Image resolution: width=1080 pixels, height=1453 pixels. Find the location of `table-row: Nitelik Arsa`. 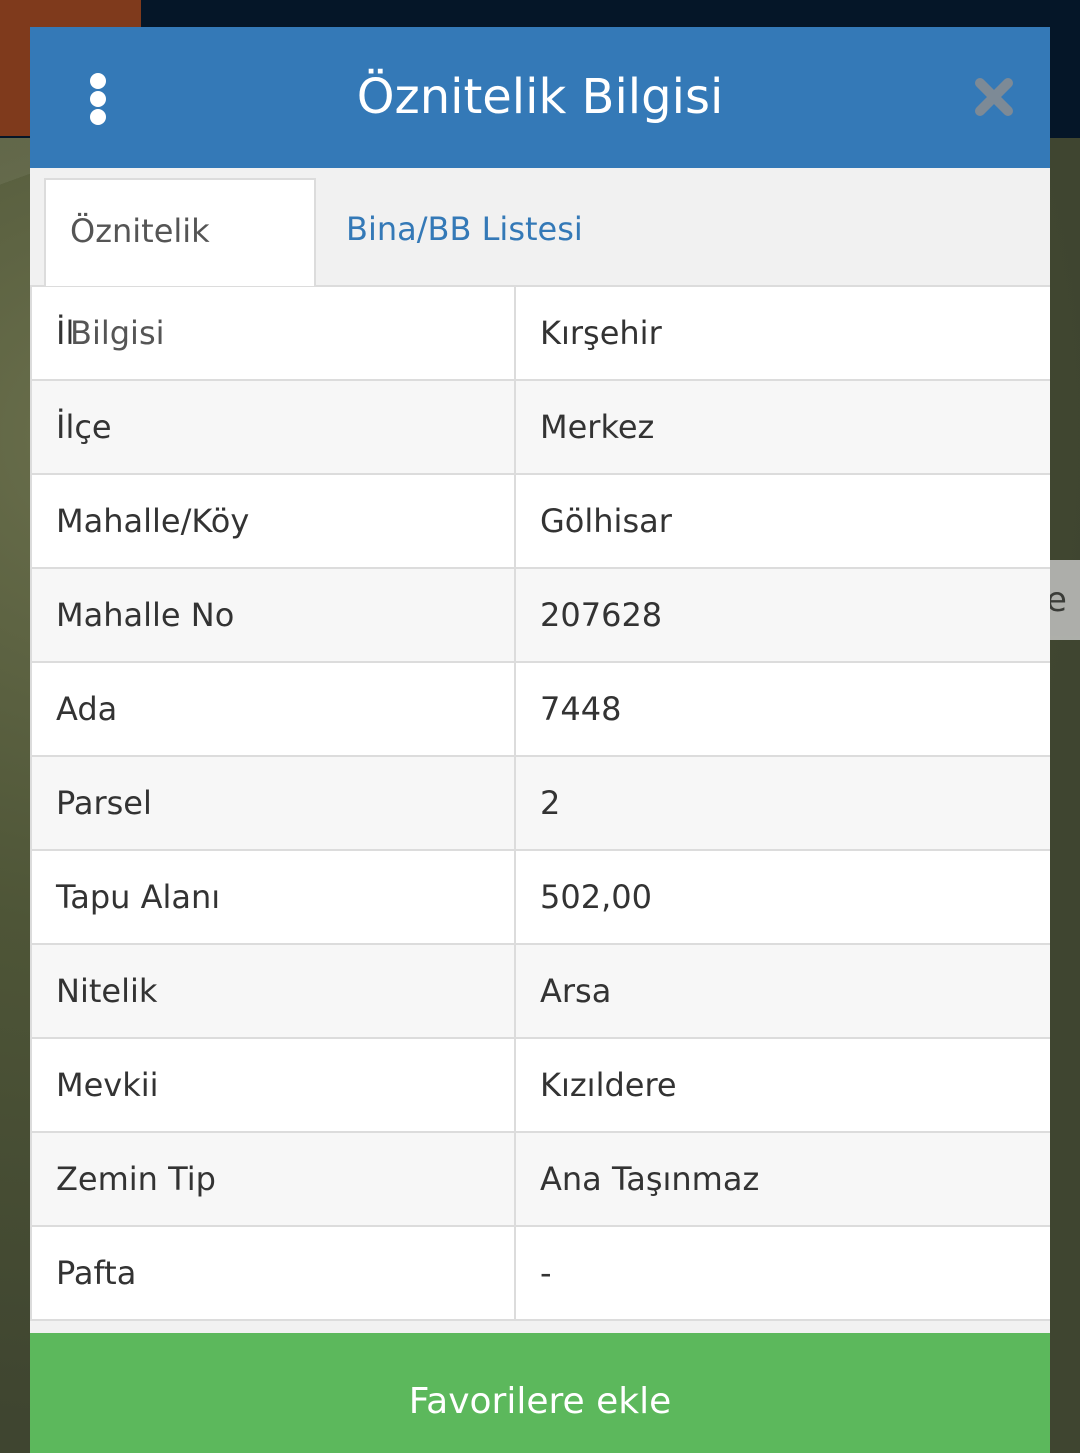

table-row: Nitelik Arsa is located at coordinates (540, 991).